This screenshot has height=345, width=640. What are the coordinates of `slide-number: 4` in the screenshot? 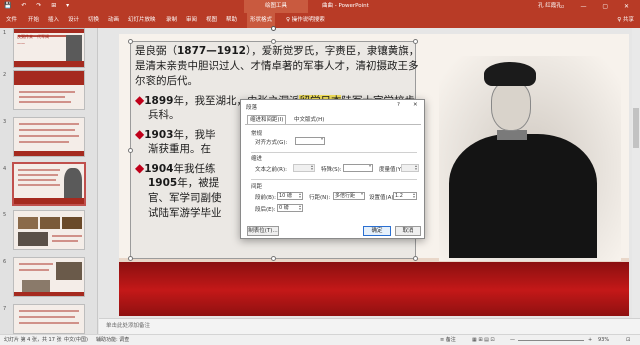 It's located at (5, 169).